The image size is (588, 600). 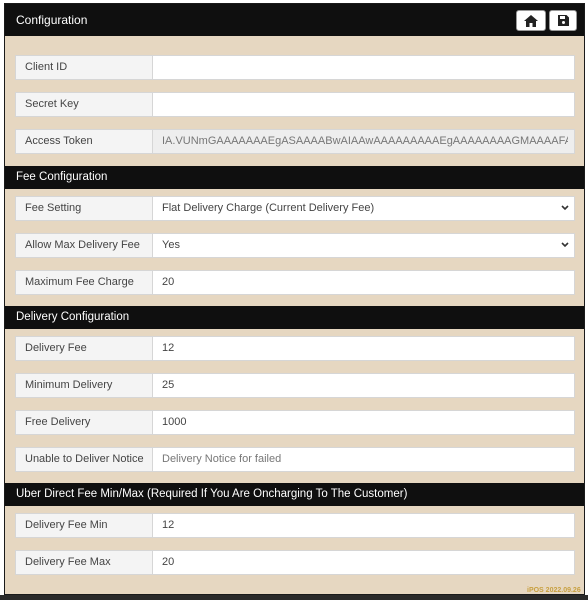 I want to click on taskbar-strip, so click(x=294, y=597).